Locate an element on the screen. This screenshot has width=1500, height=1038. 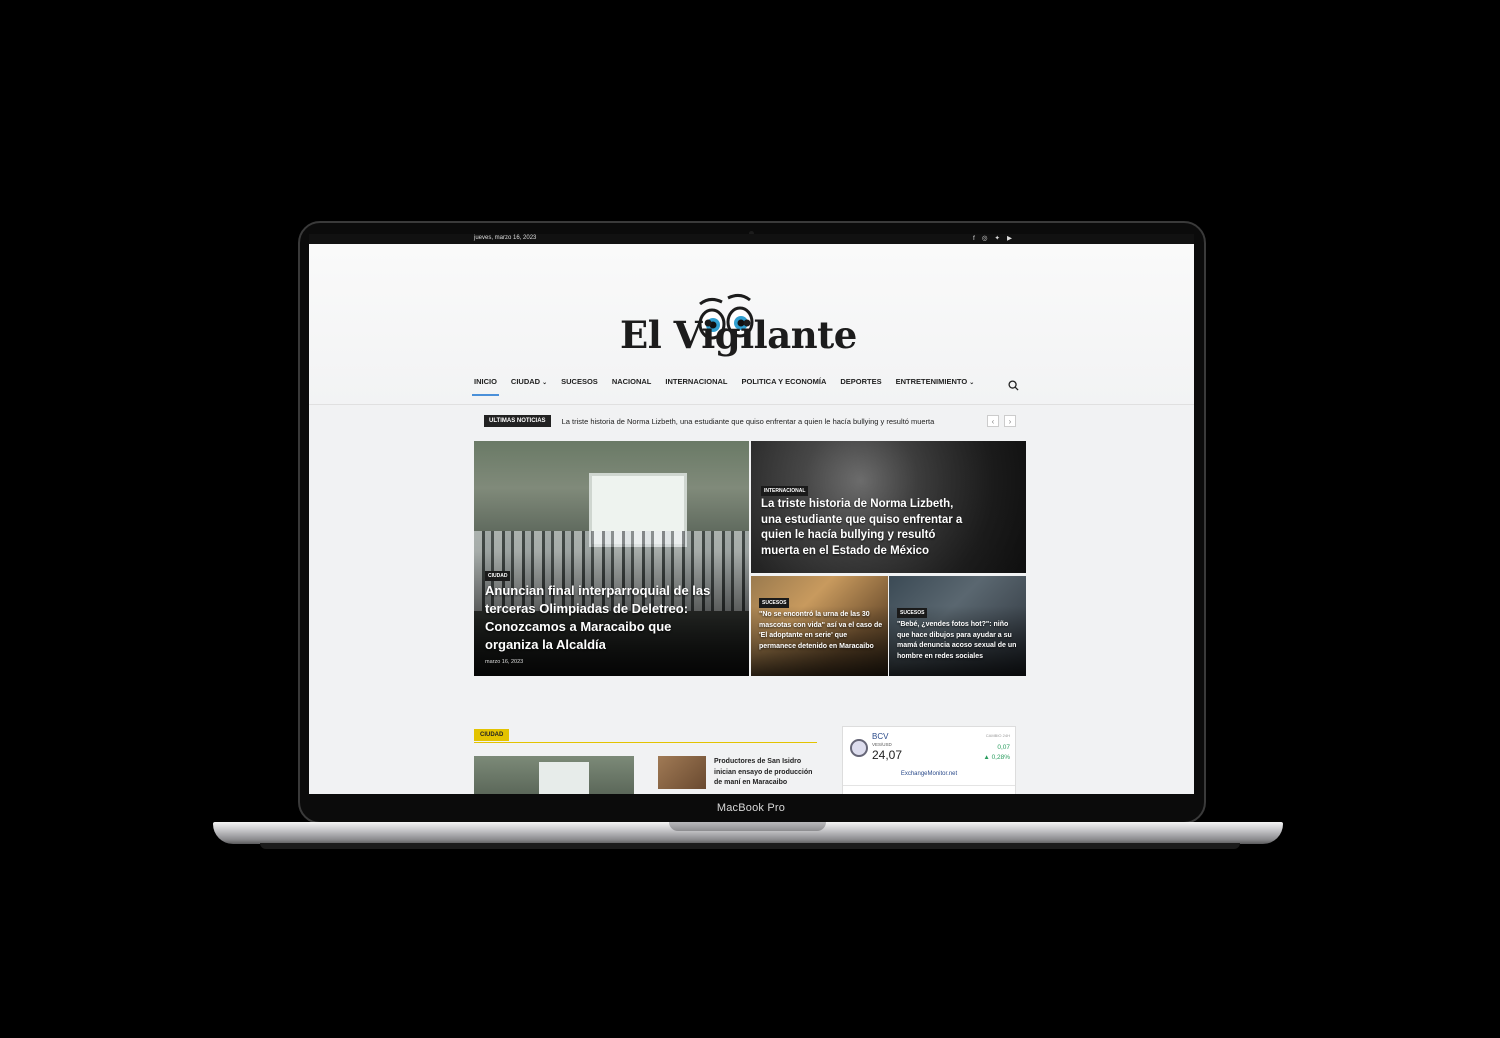
section-tag: CIUDAD is located at coordinates (492, 735).